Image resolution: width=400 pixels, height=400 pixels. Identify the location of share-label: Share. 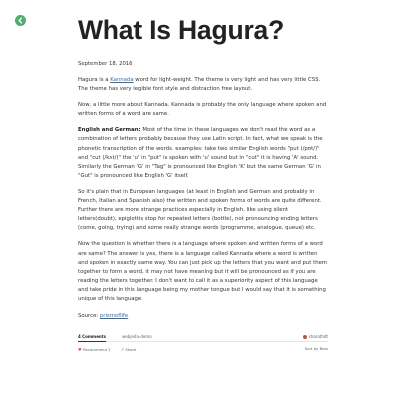
(131, 349).